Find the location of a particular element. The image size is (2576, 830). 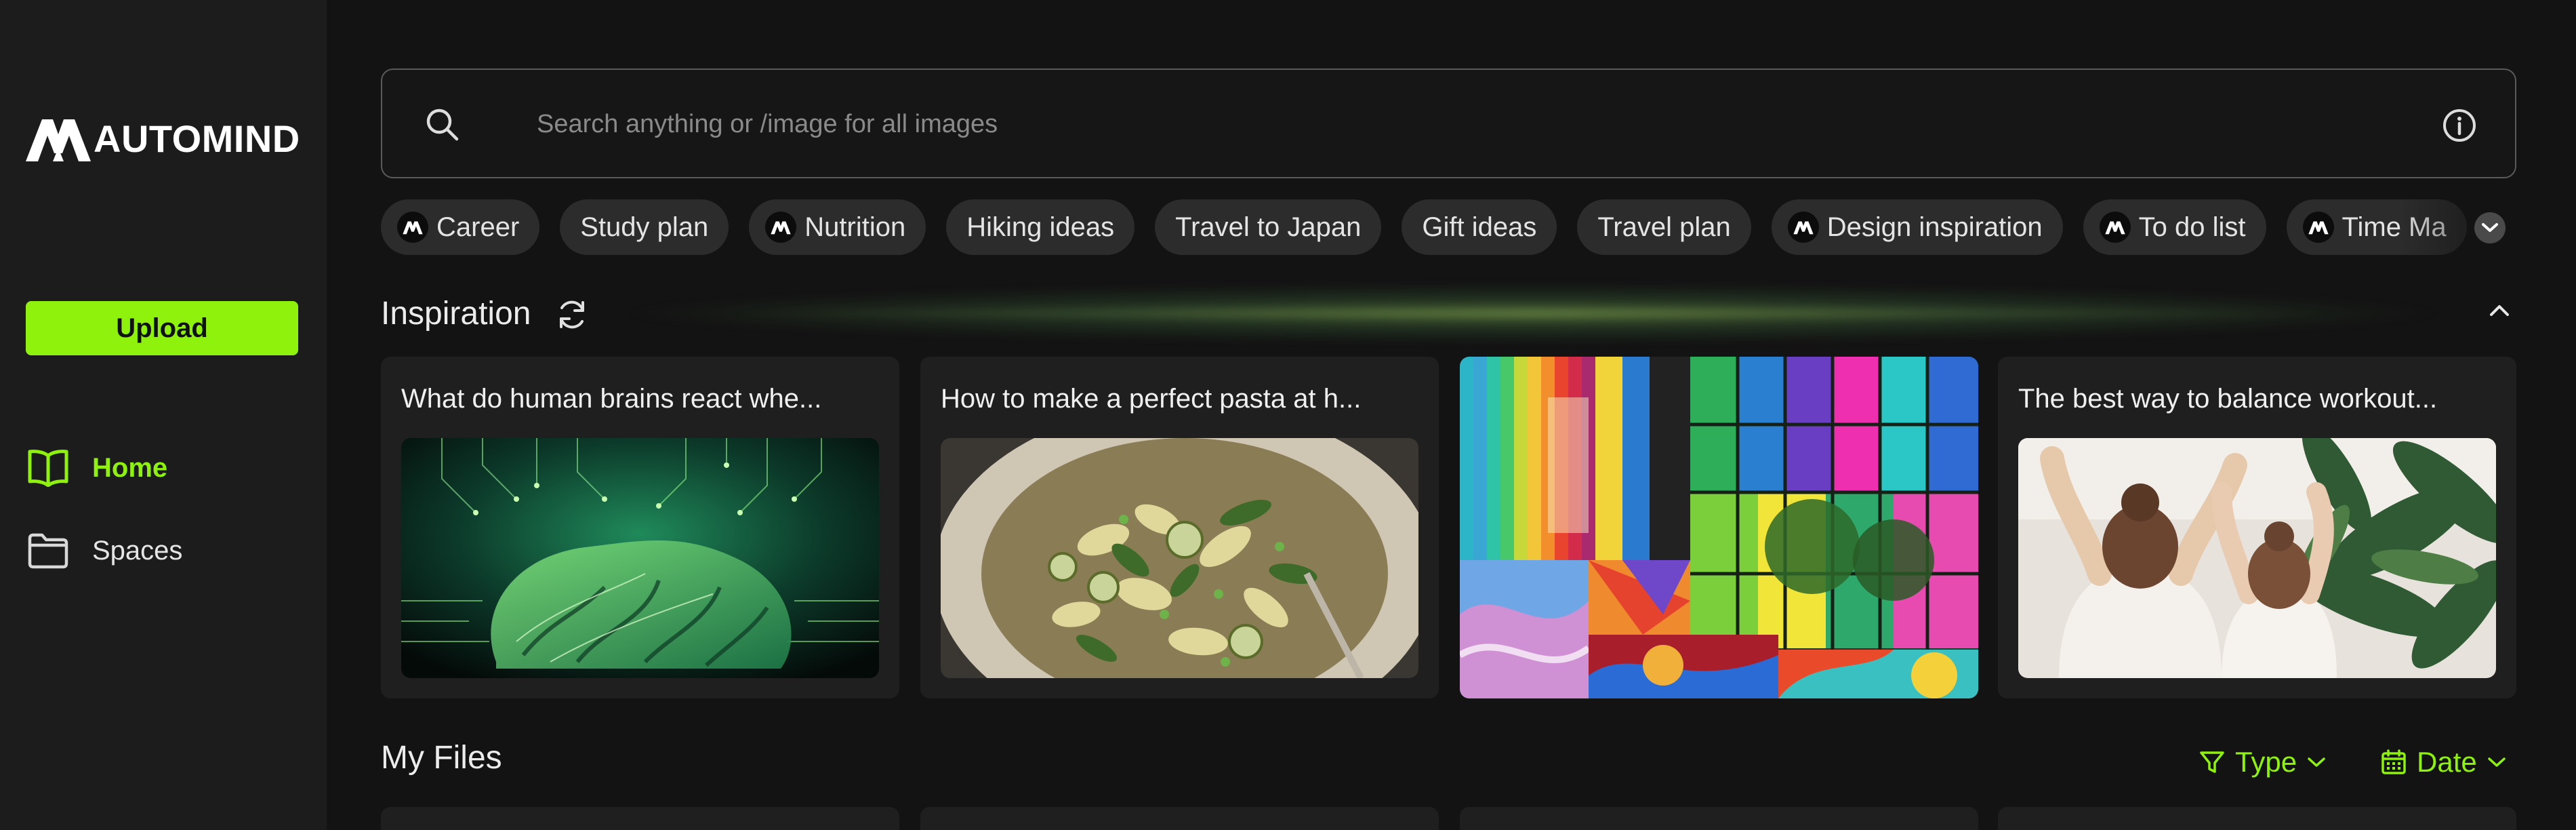

colorful-collage-image is located at coordinates (1719, 527).